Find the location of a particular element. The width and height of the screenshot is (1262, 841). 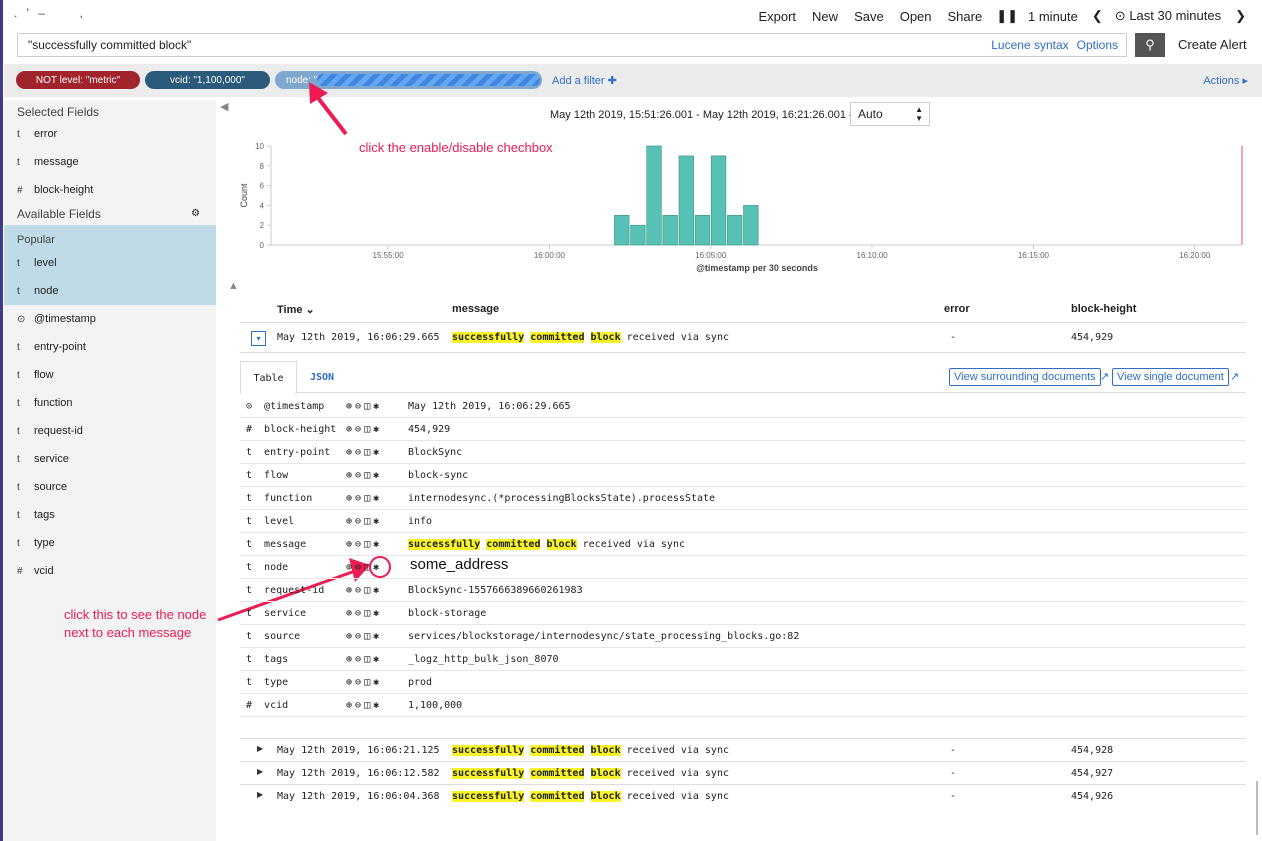

collapse-chart-icon: ▲ is located at coordinates (233, 286).